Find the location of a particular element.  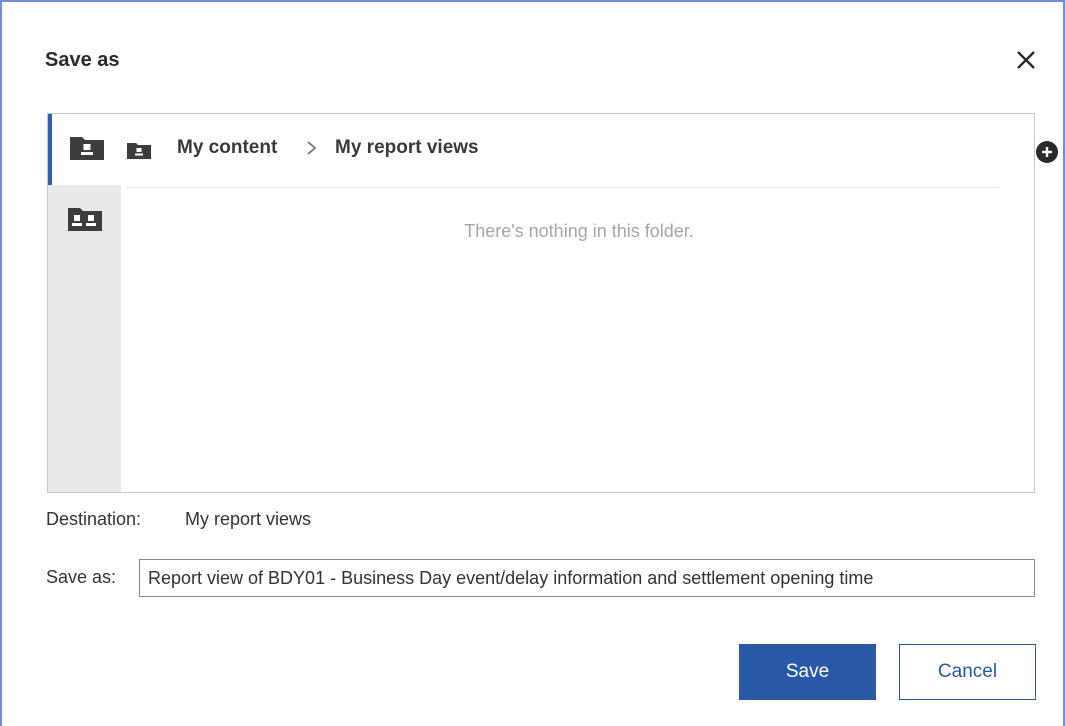

chevron-right-icon is located at coordinates (312, 151).